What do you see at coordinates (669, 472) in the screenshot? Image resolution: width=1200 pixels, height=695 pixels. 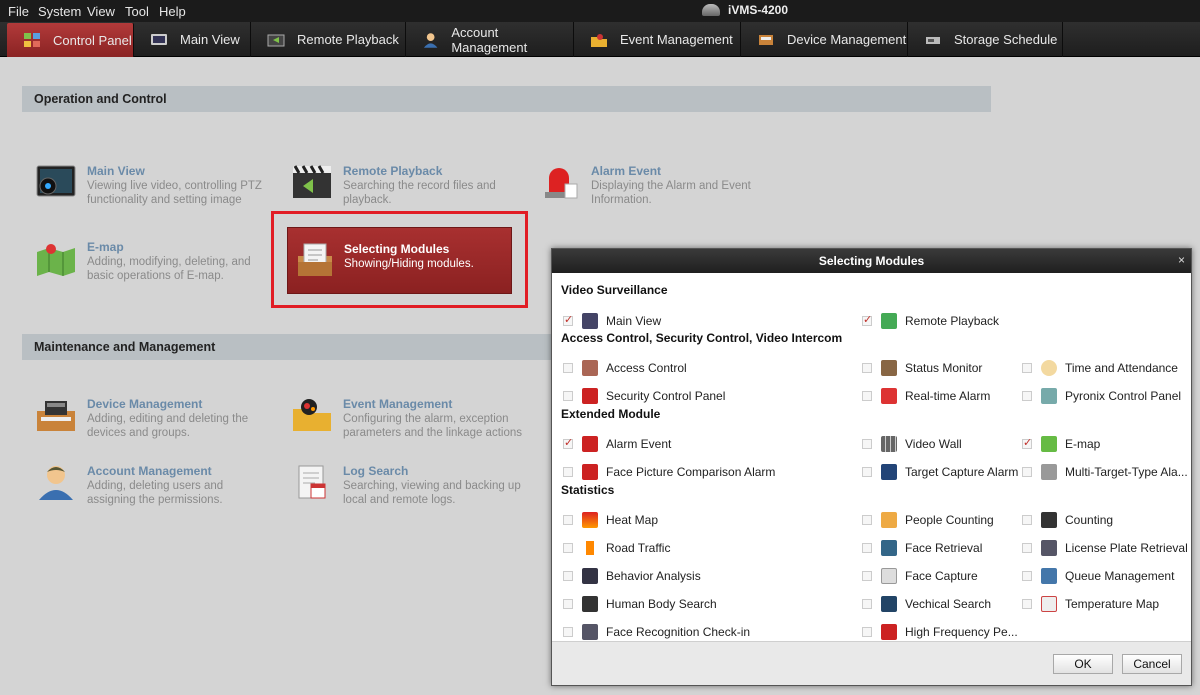 I see `option-face-picture-comparison: Face Picture Comparison Alarm` at bounding box center [669, 472].